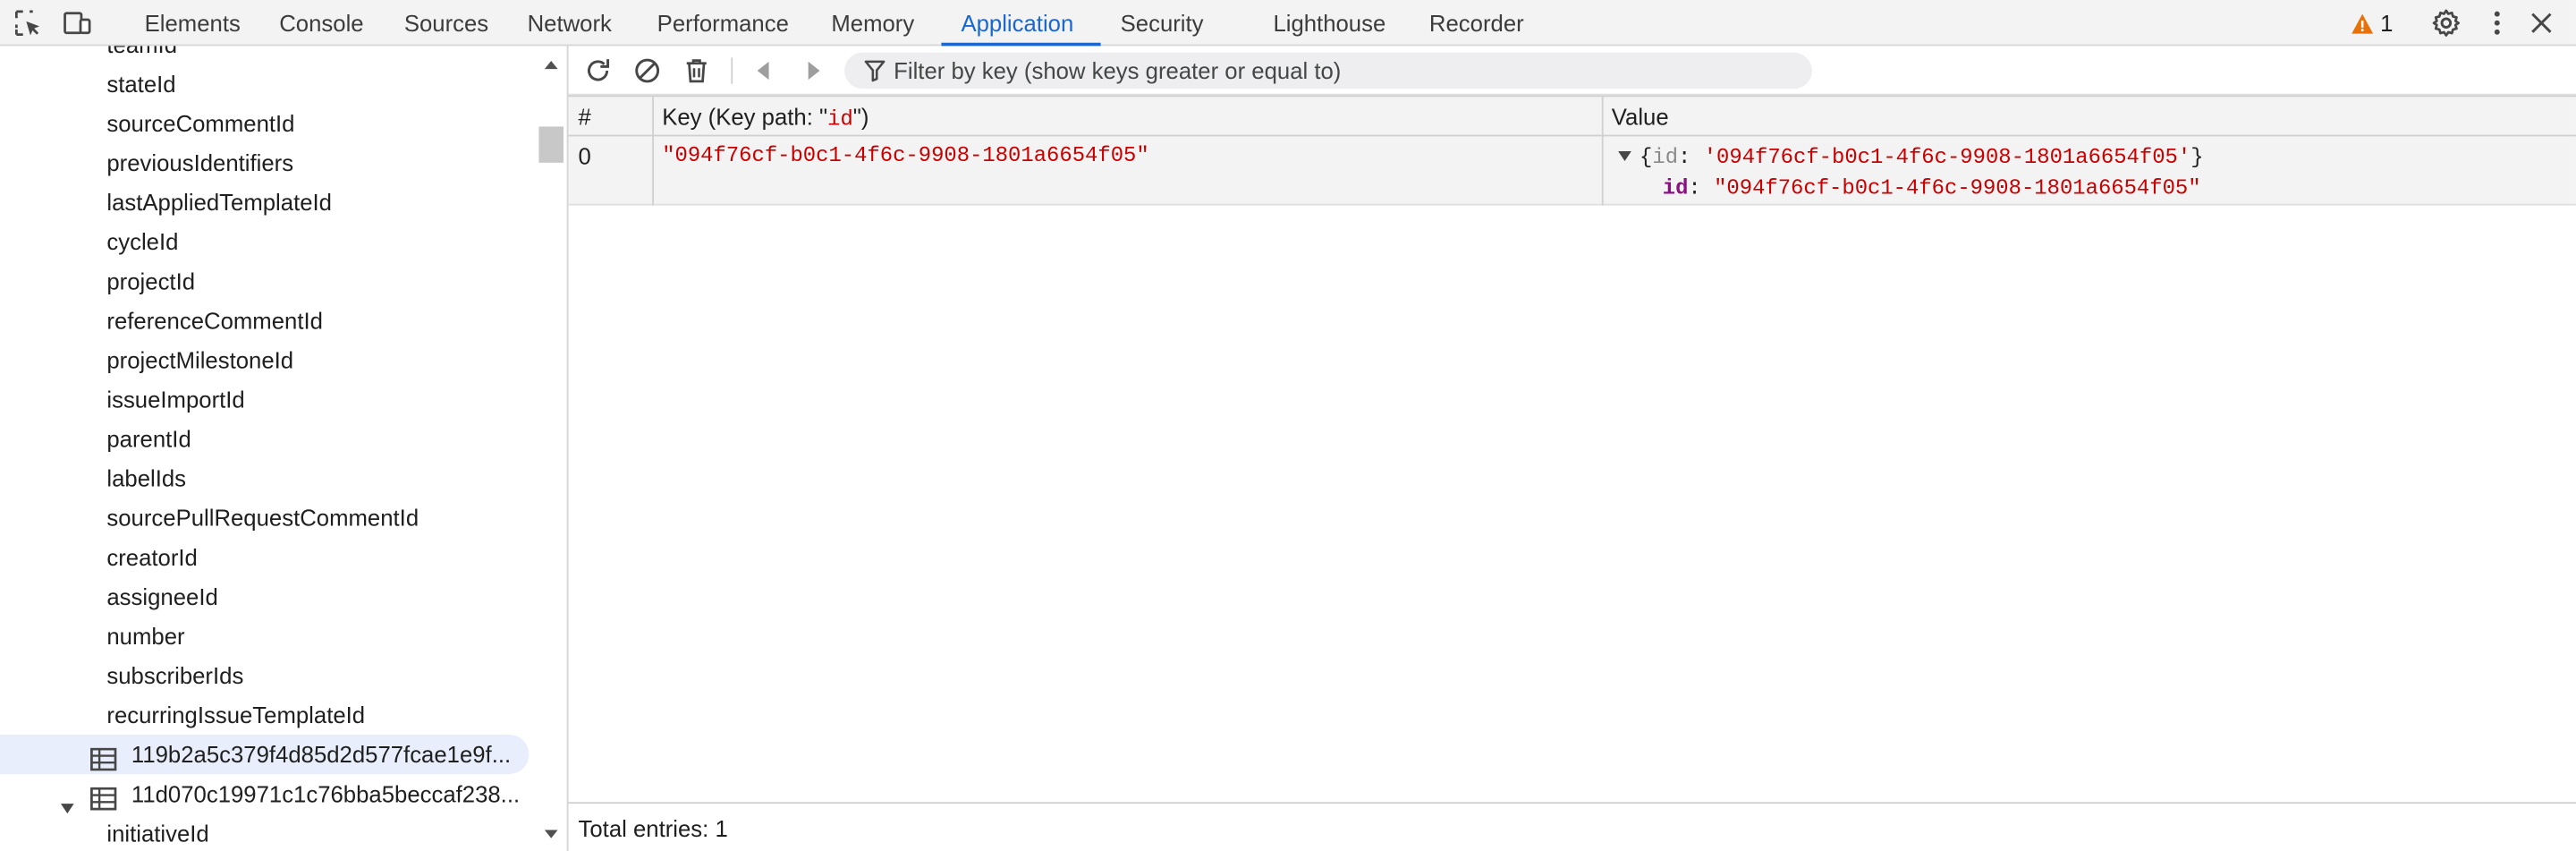 The width and height of the screenshot is (2576, 851). Describe the element at coordinates (264, 478) in the screenshot. I see `sidebar-index-item: labelIds` at that location.